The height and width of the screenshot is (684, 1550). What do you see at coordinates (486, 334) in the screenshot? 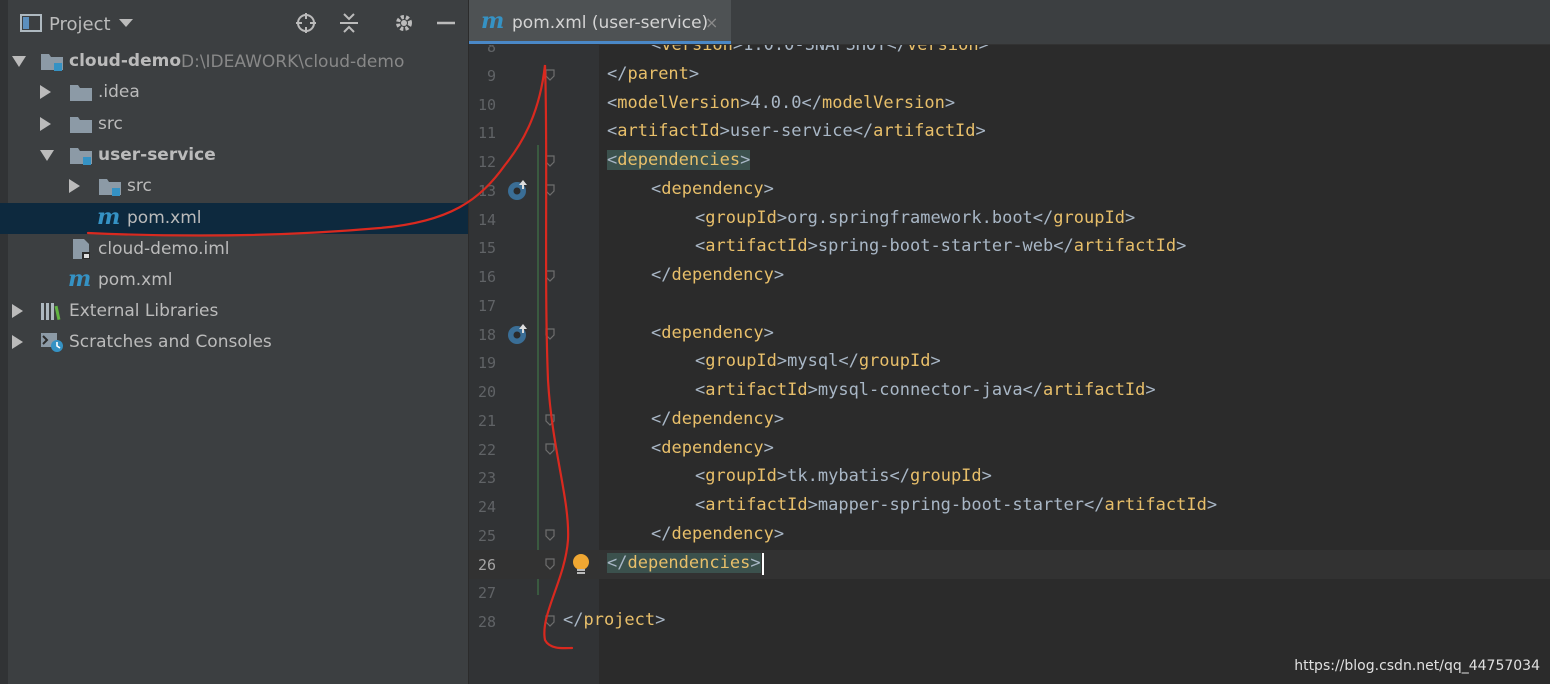
I see `line-number: 18` at bounding box center [486, 334].